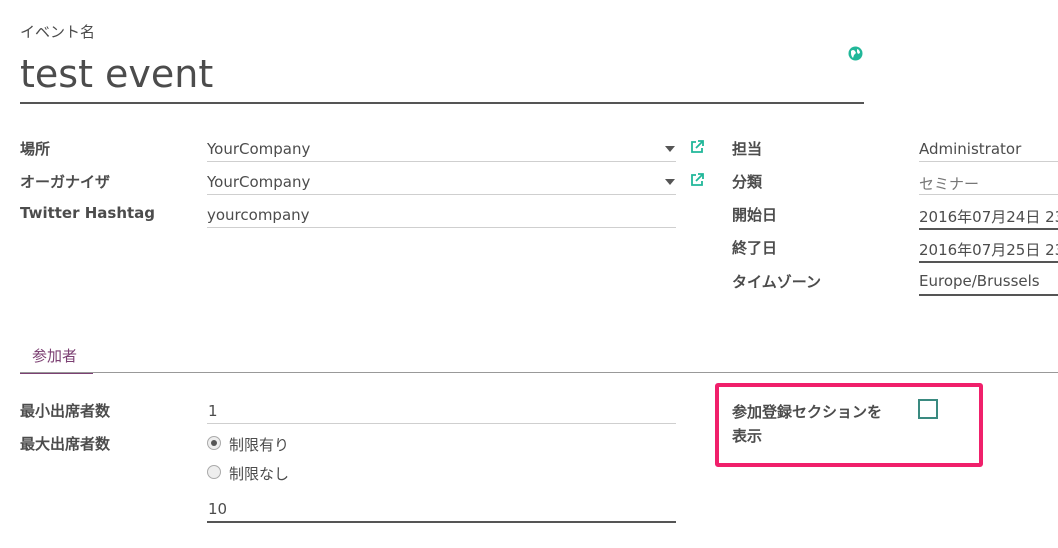 Image resolution: width=1058 pixels, height=548 pixels. Describe the element at coordinates (776, 282) in the screenshot. I see `timezone-label: タイムゾーン` at that location.